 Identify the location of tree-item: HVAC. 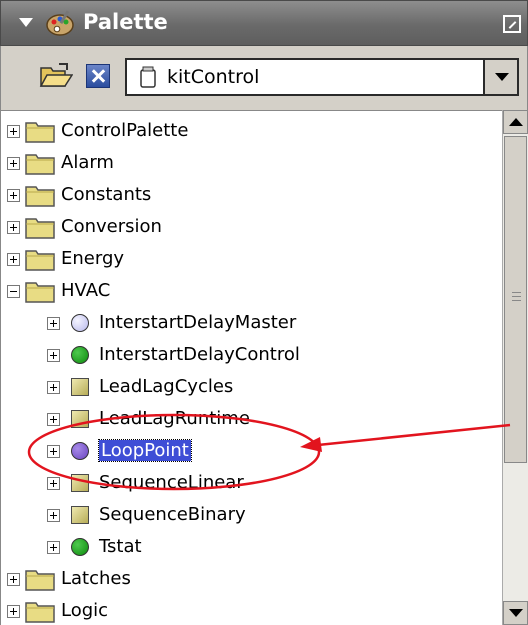
(251, 291).